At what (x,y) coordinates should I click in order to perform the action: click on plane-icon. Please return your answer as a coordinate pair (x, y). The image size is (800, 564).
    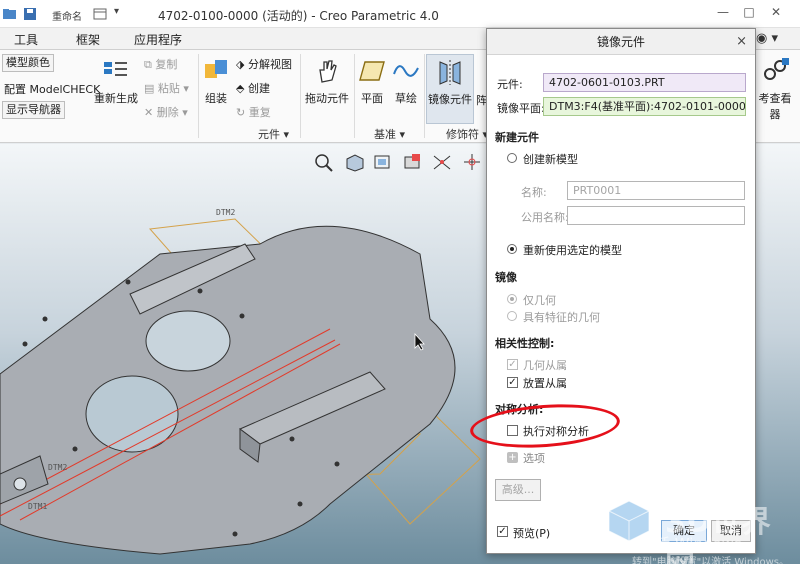
    Looking at the image, I should click on (372, 71).